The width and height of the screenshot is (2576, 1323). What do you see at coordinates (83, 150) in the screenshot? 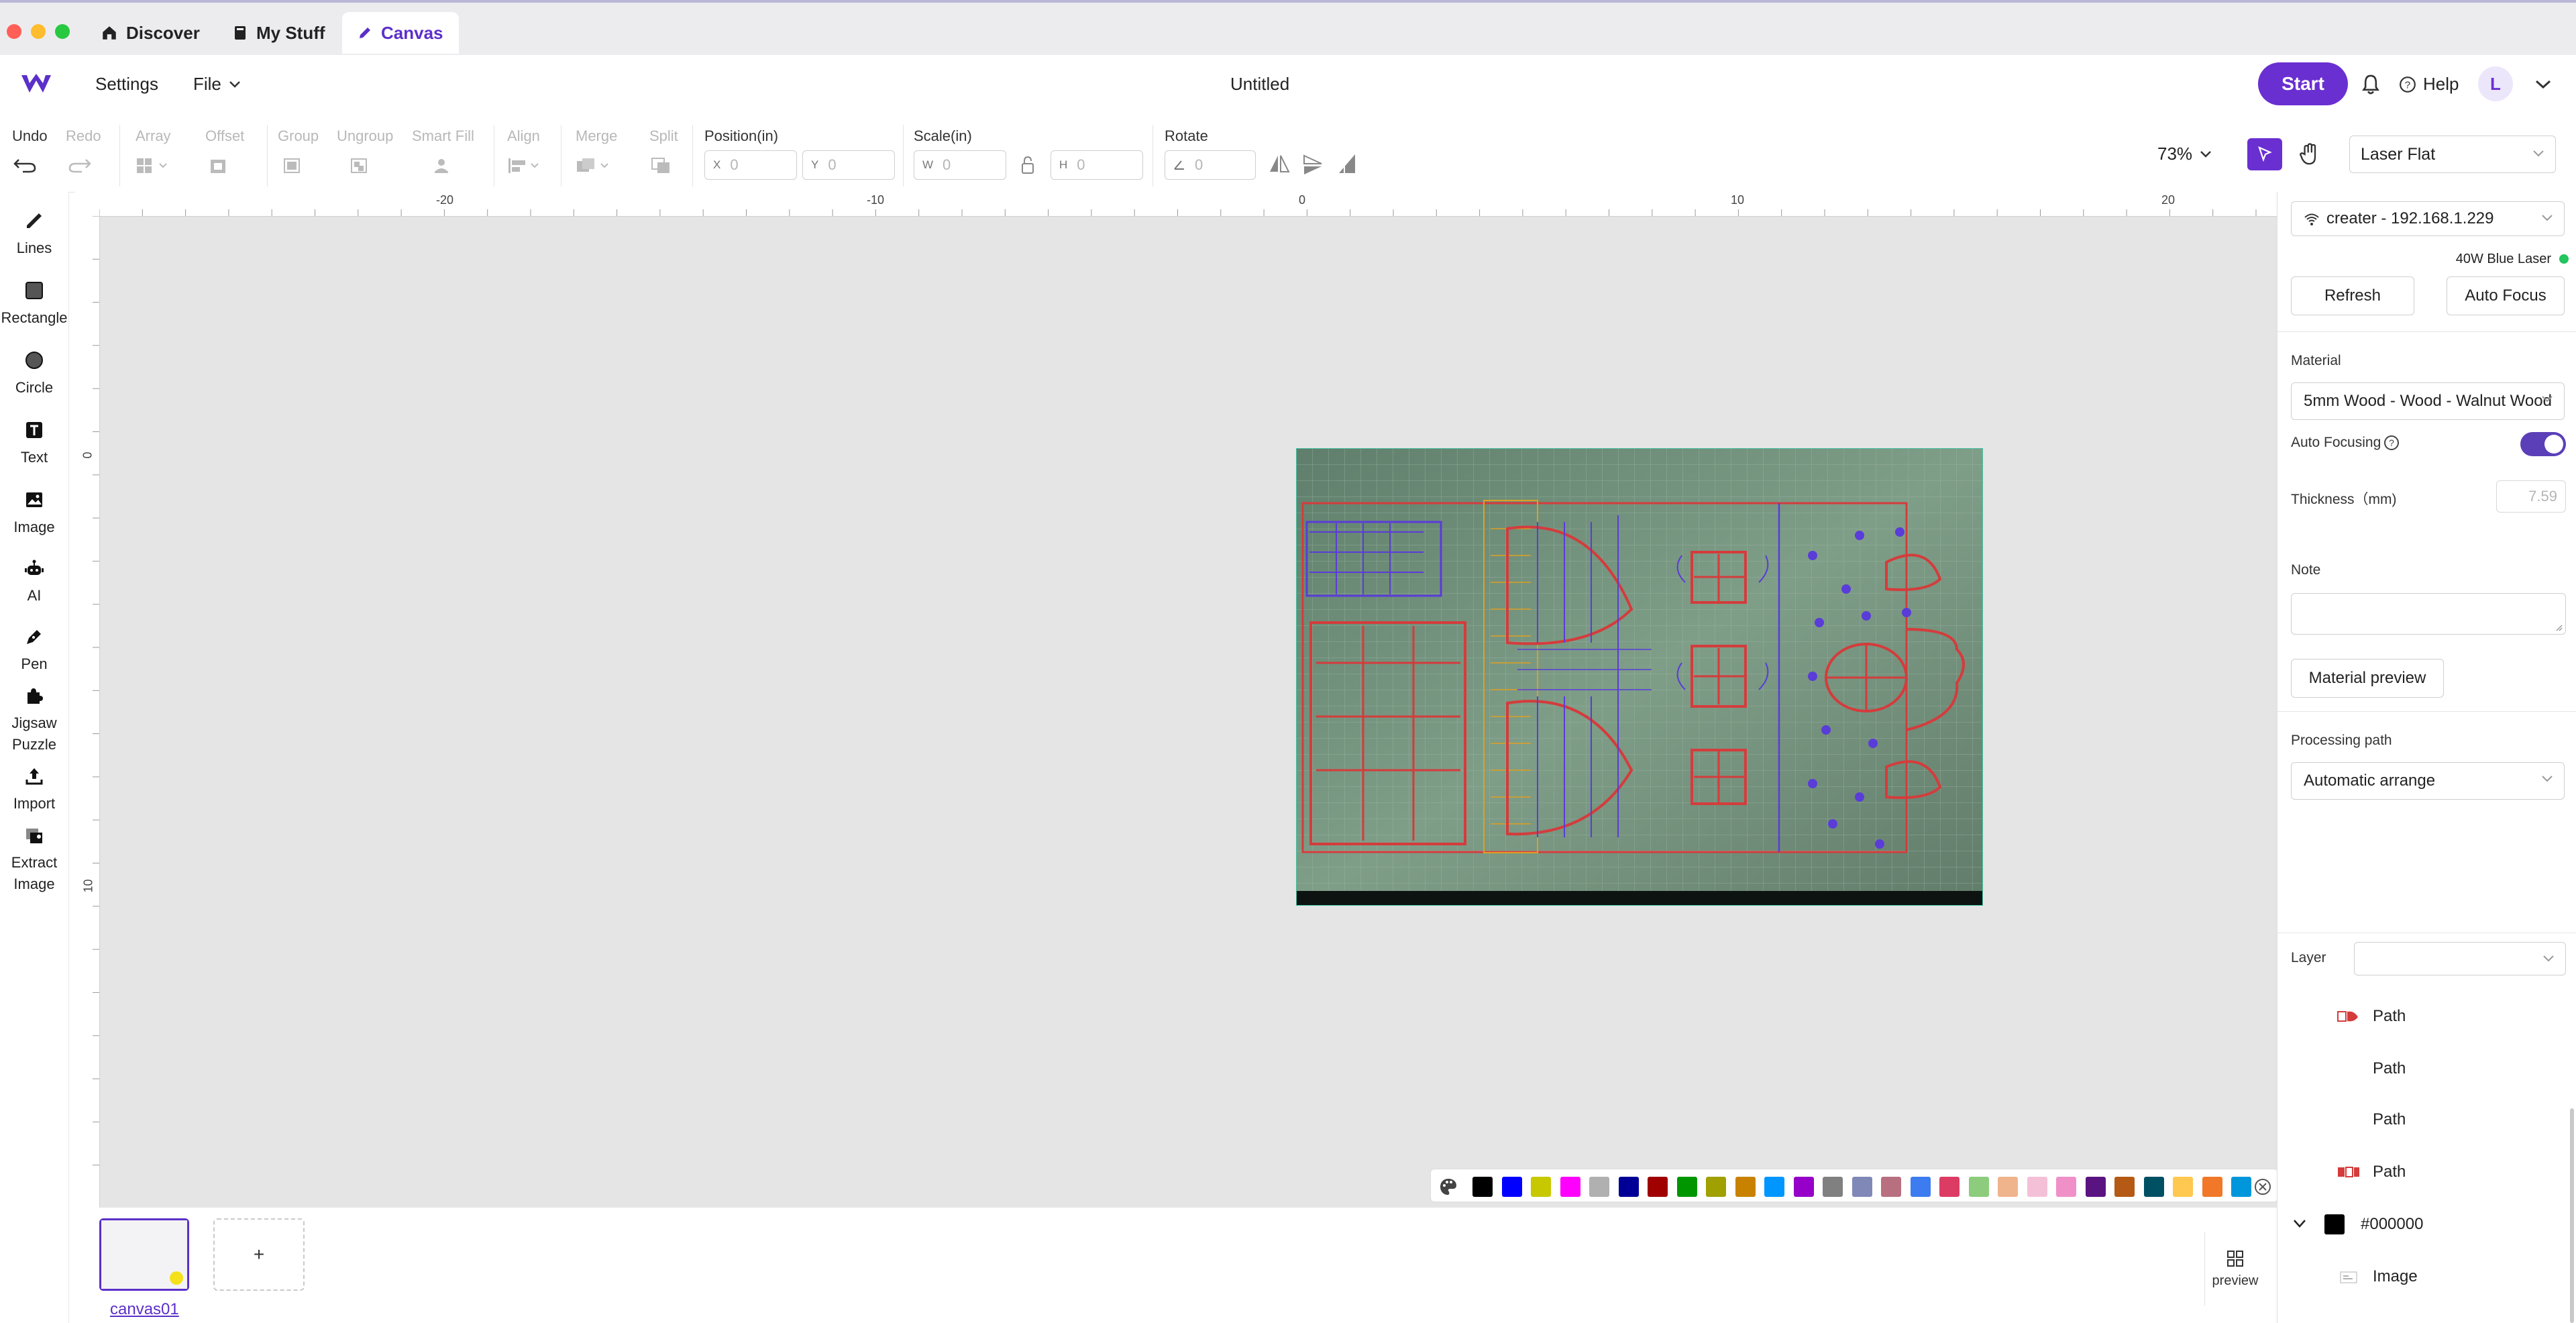
I see `redo-button: Redo` at bounding box center [83, 150].